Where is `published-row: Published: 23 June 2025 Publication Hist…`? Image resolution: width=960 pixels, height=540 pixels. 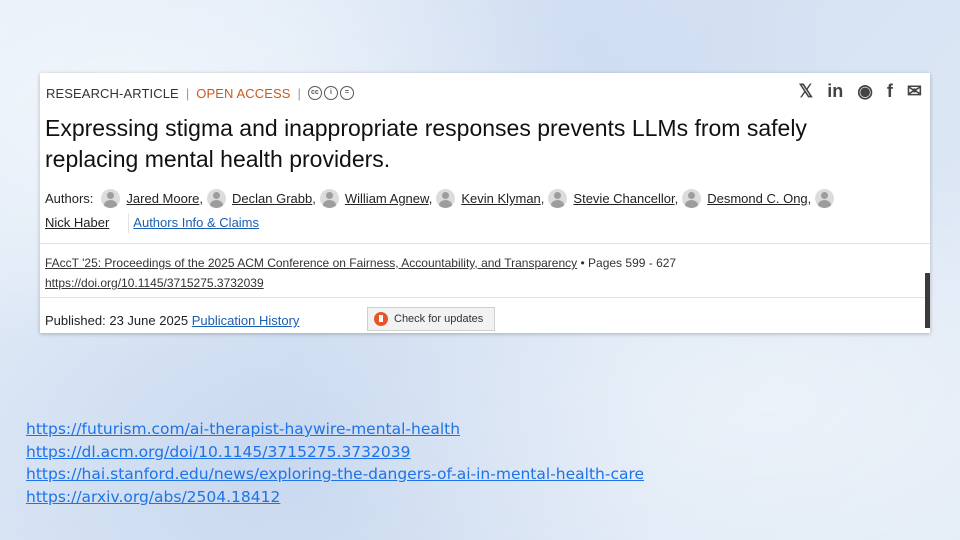
published-row: Published: 23 June 2025 Publication Hist… is located at coordinates (172, 320).